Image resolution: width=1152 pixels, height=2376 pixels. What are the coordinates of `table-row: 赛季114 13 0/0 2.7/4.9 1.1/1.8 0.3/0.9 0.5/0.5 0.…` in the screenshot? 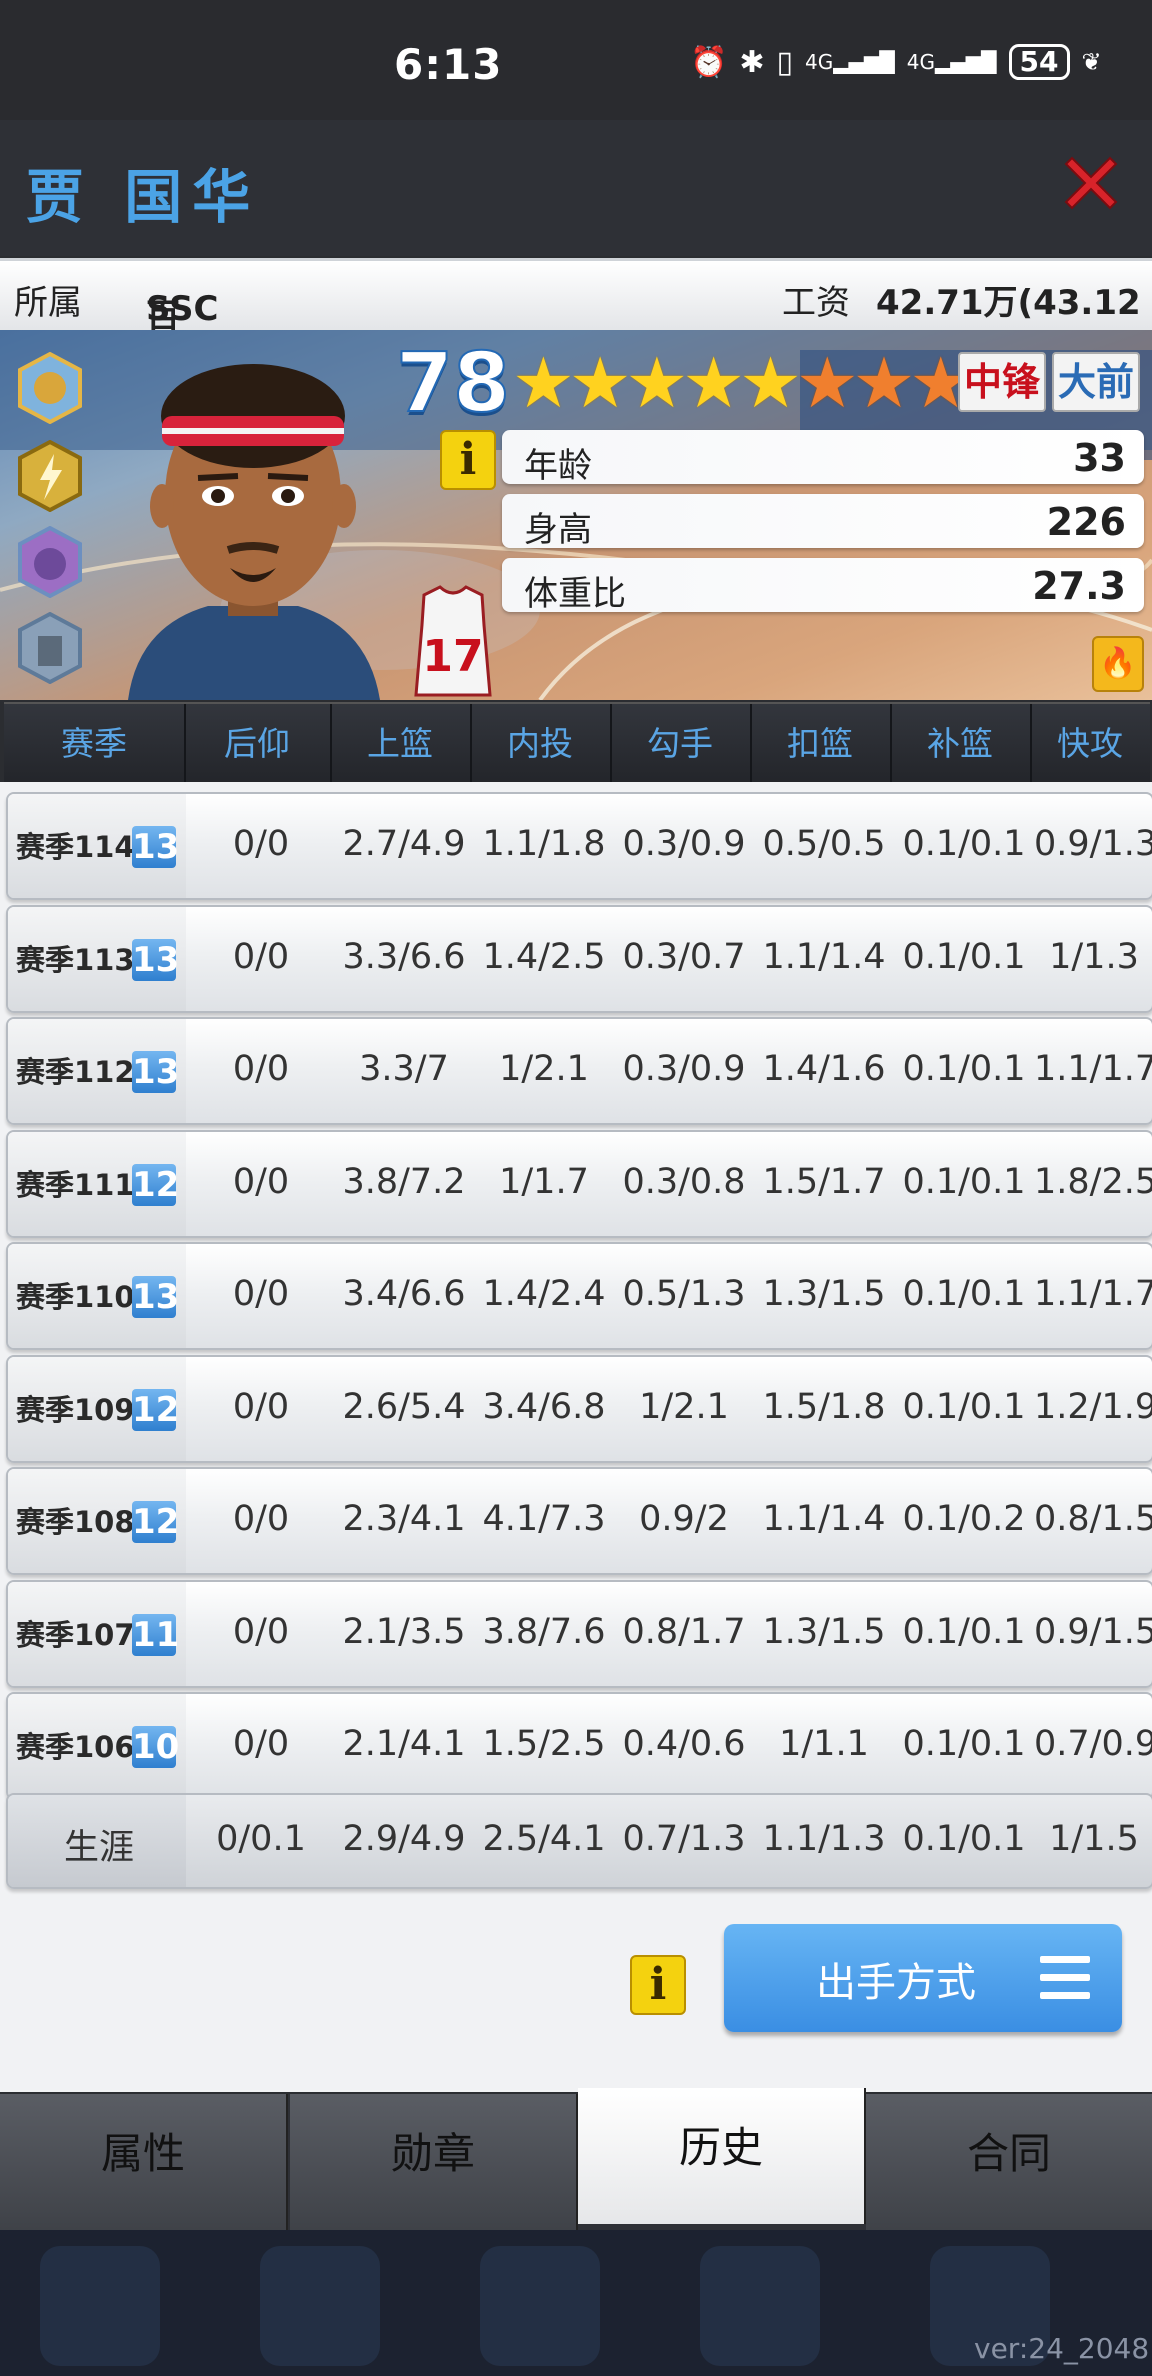 It's located at (579, 846).